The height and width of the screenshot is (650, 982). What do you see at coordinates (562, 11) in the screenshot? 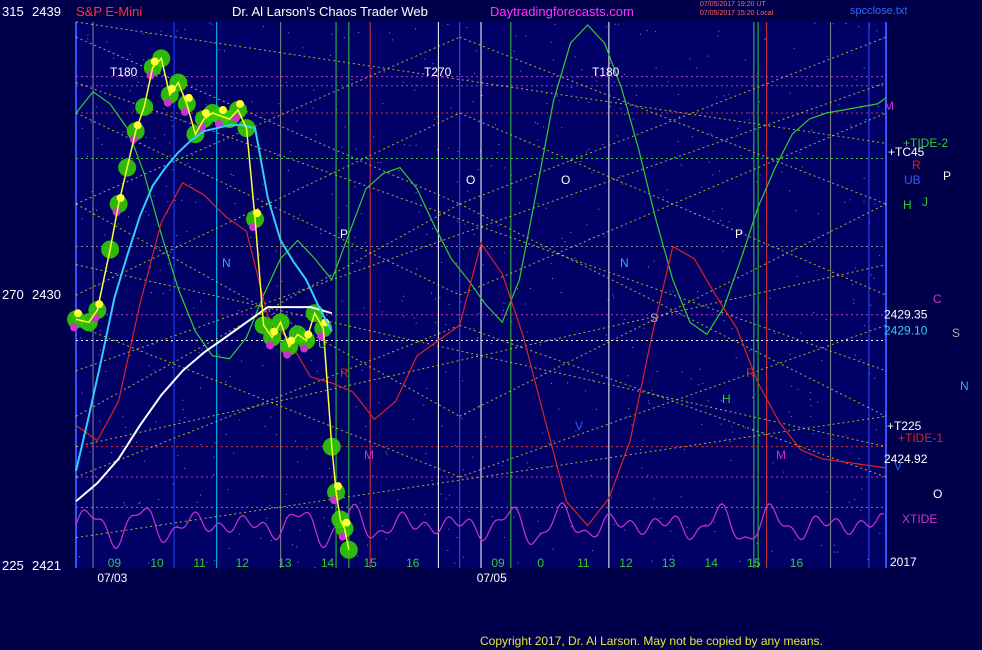
I see `site-link: Daytradingforecasts.com` at bounding box center [562, 11].